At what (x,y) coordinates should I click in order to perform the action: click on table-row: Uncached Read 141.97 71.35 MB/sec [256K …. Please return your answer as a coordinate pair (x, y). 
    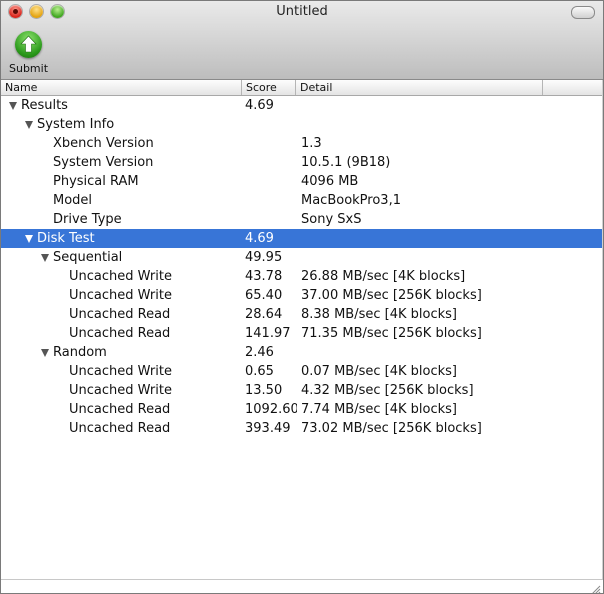
    Looking at the image, I should click on (302, 333).